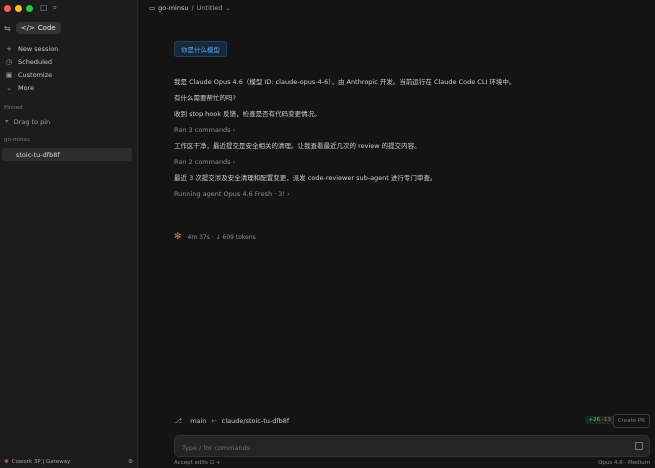  What do you see at coordinates (178, 237) in the screenshot?
I see `spinner-icon: ✻` at bounding box center [178, 237].